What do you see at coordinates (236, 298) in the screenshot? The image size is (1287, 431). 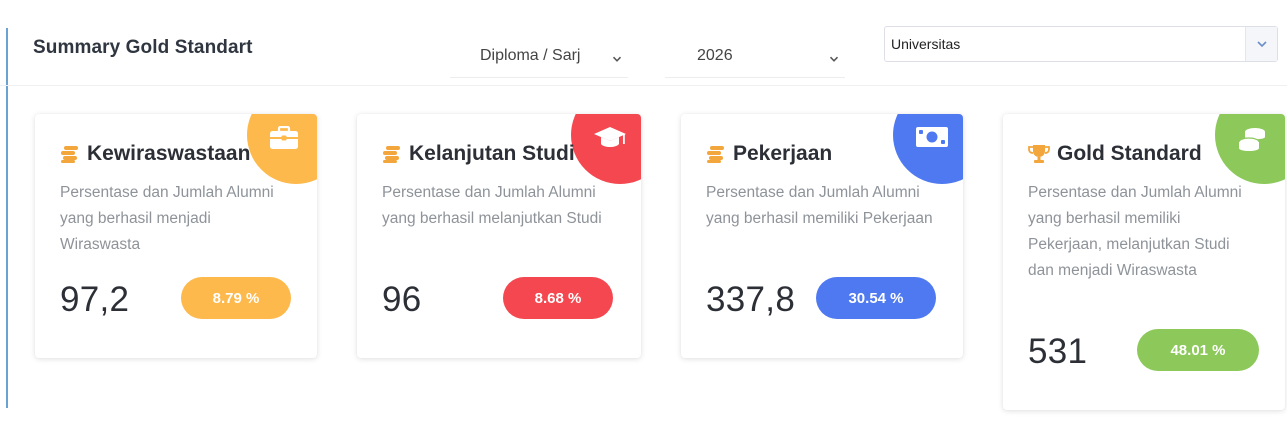 I see `percent-badge: 8.79 %` at bounding box center [236, 298].